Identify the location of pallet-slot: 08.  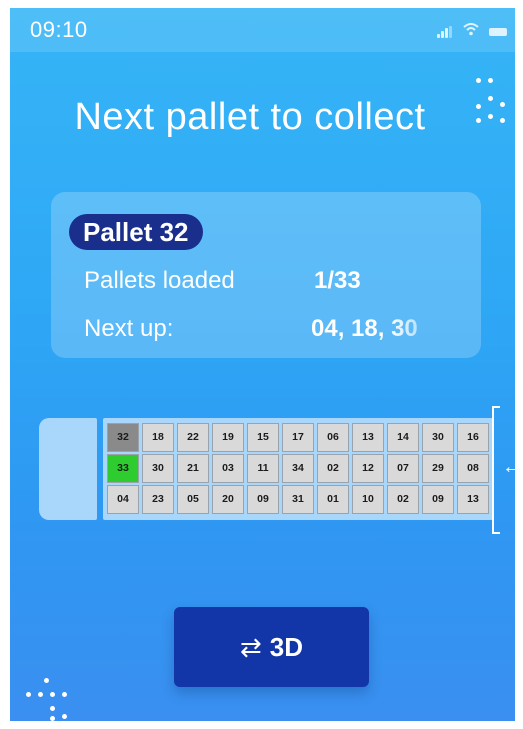
(473, 468).